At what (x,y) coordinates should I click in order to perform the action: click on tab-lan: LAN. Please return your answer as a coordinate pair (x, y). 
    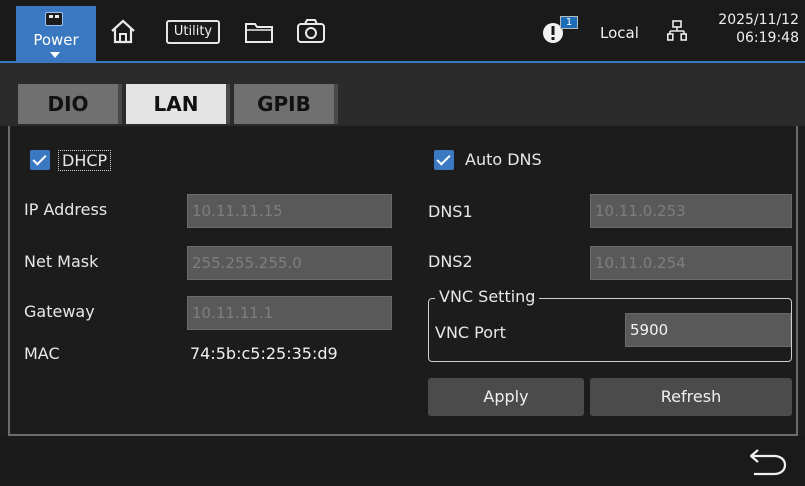
    Looking at the image, I should click on (178, 104).